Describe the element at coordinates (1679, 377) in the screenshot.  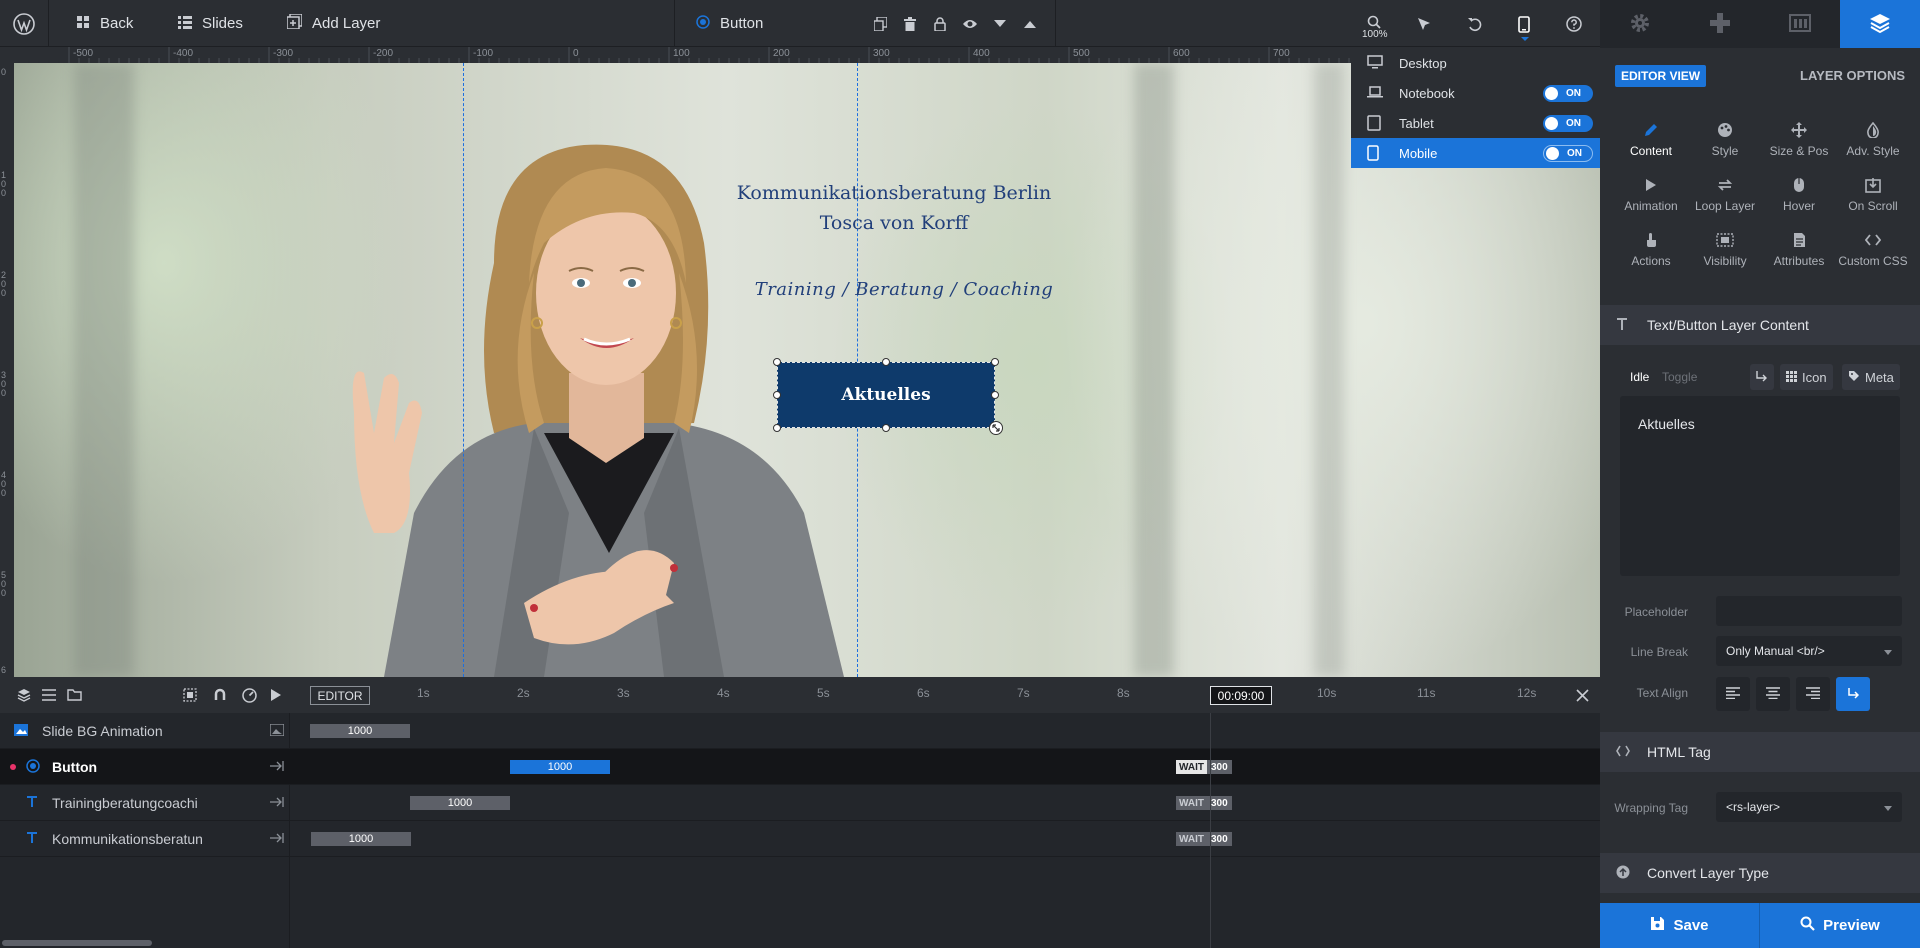
I see `toggle-tab: Toggle` at that location.